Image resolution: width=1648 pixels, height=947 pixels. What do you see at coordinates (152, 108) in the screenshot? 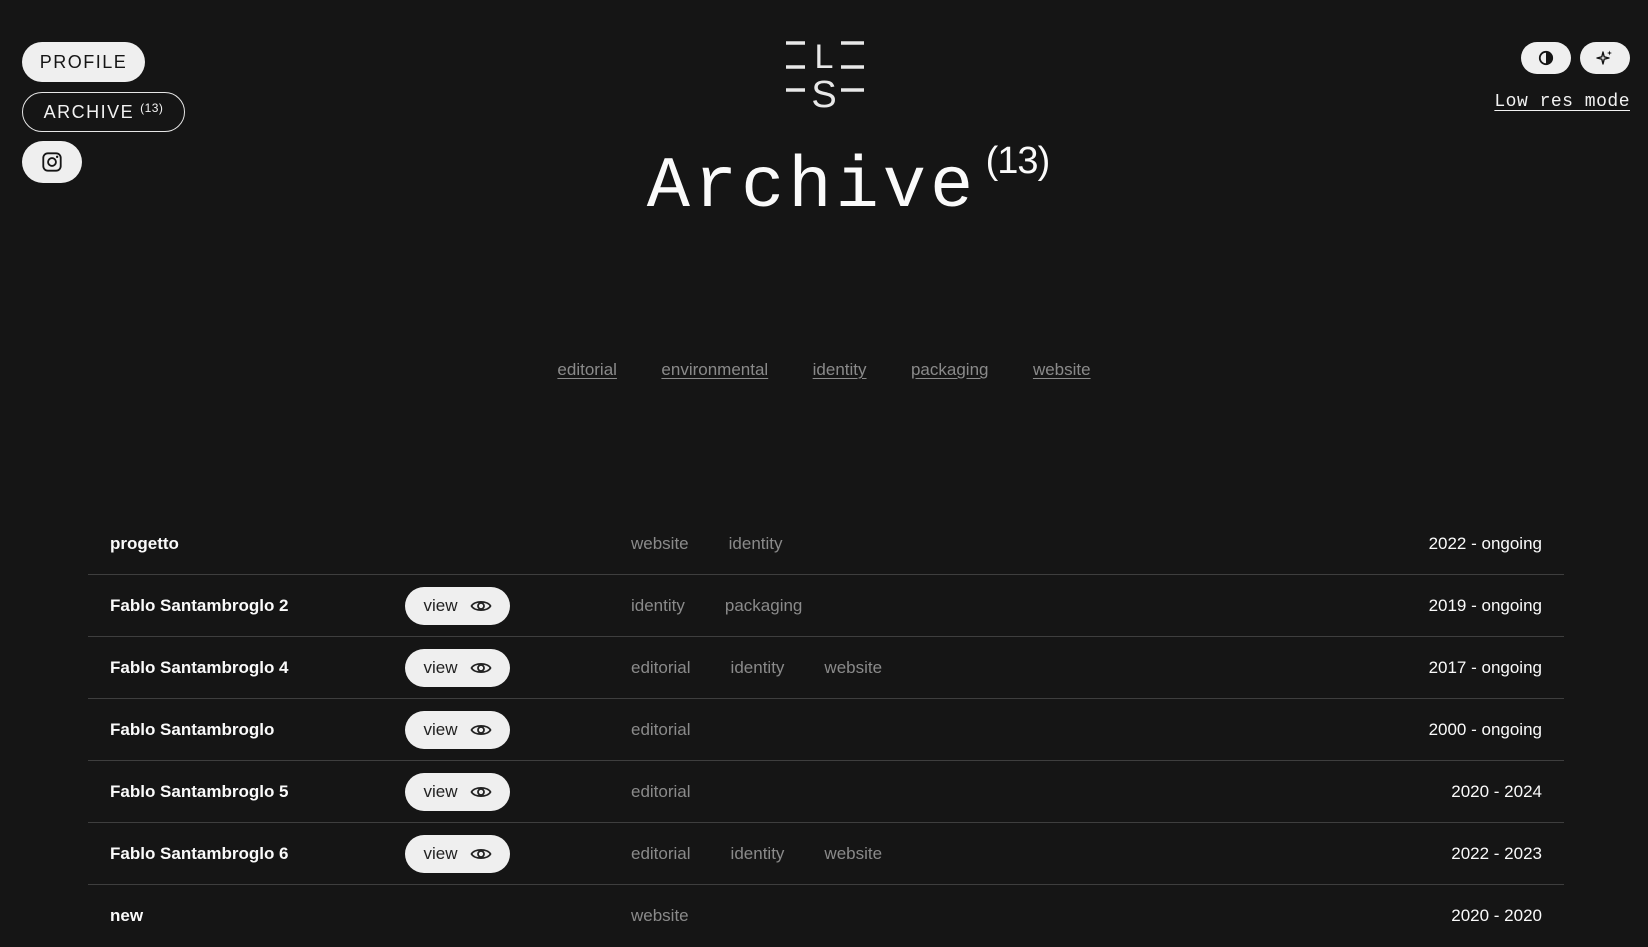
I see `archive-count: (13)` at bounding box center [152, 108].